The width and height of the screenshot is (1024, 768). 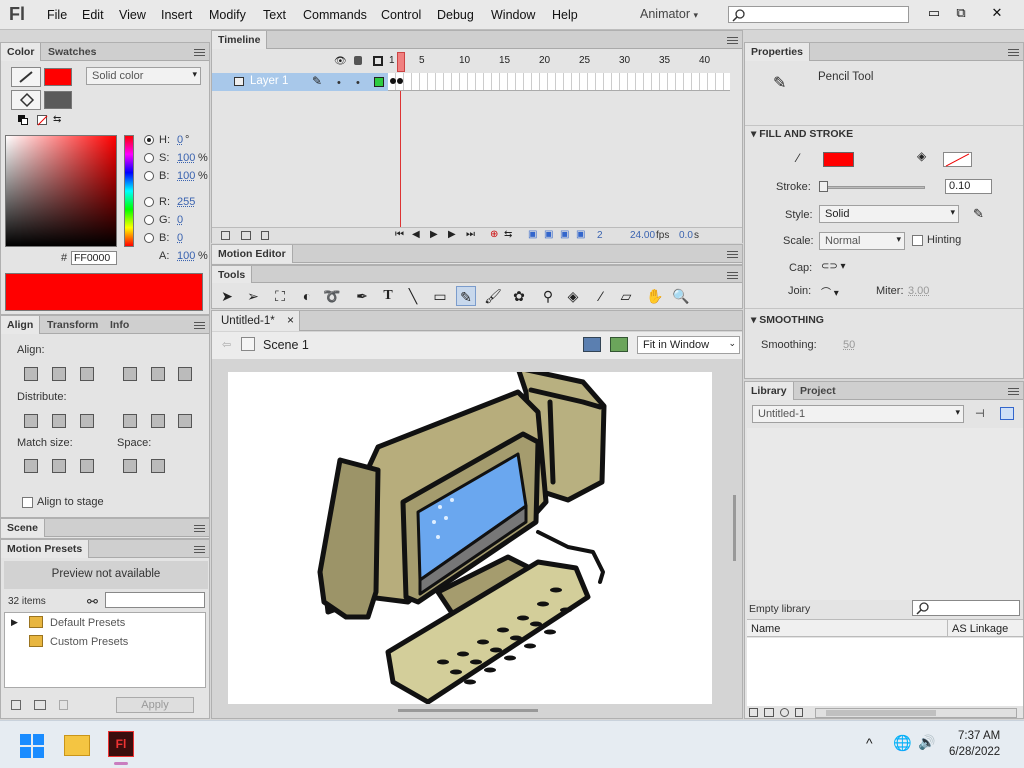 What do you see at coordinates (274, 15) in the screenshot?
I see `menu-text: Text` at bounding box center [274, 15].